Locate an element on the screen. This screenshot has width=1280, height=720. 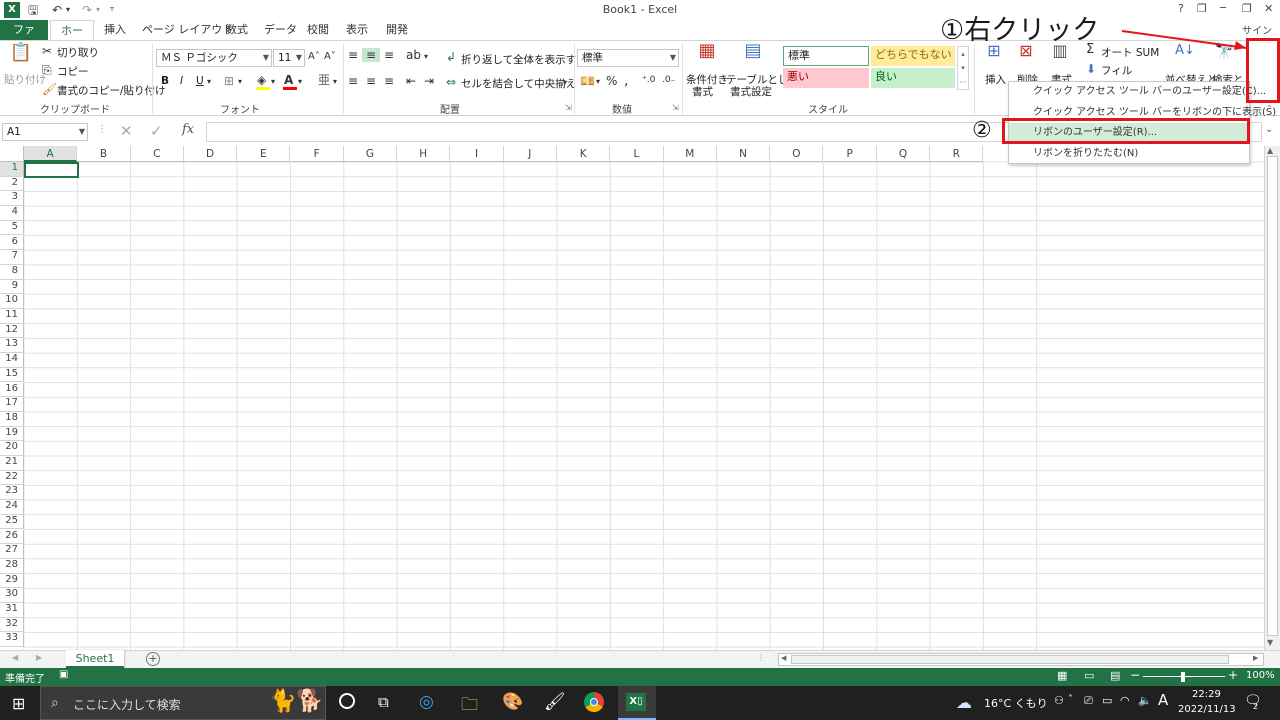
redo-dropdown-icon: ▾ is located at coordinates (98, 10).